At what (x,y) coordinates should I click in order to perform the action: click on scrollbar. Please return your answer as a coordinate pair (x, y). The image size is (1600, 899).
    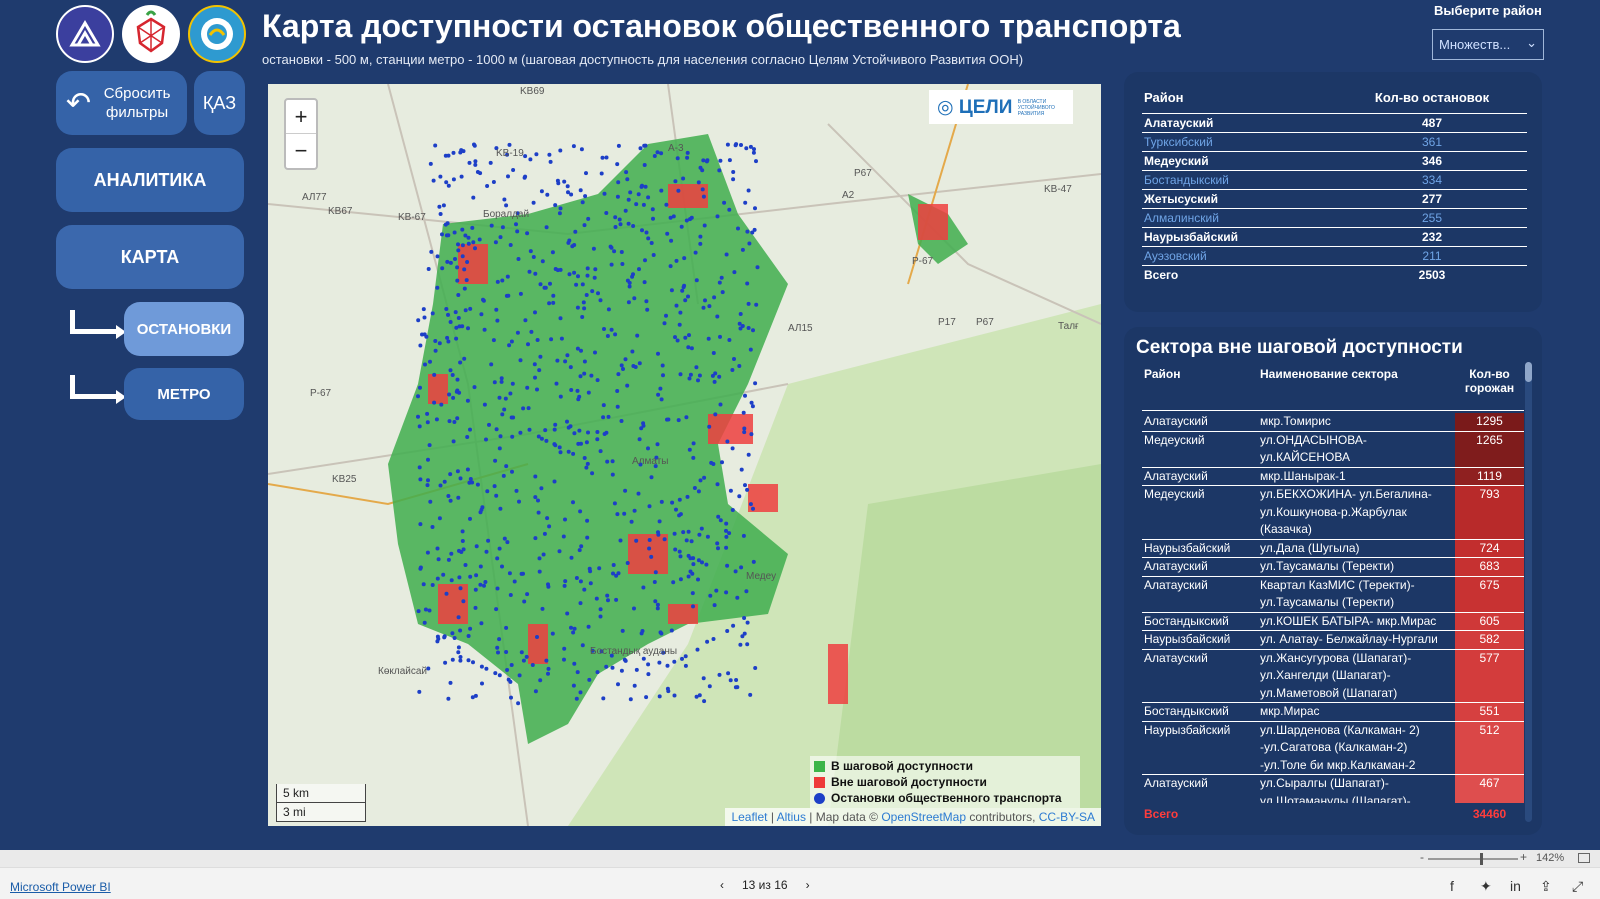
    Looking at the image, I should click on (1528, 592).